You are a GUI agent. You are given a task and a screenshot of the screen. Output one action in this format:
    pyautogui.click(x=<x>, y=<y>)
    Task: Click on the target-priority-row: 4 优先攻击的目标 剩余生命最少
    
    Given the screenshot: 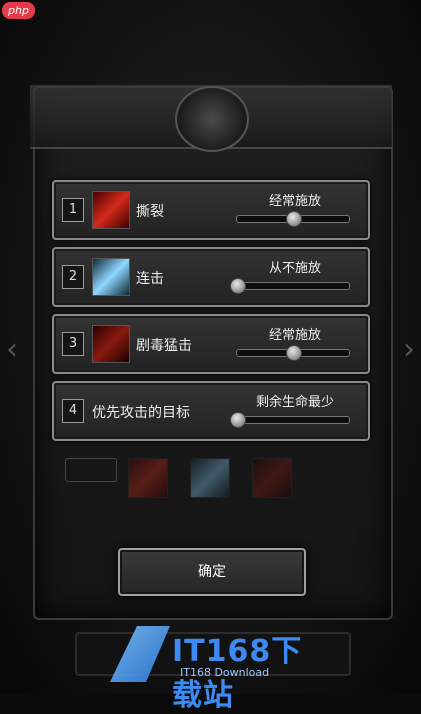 What is the action you would take?
    pyautogui.click(x=211, y=411)
    